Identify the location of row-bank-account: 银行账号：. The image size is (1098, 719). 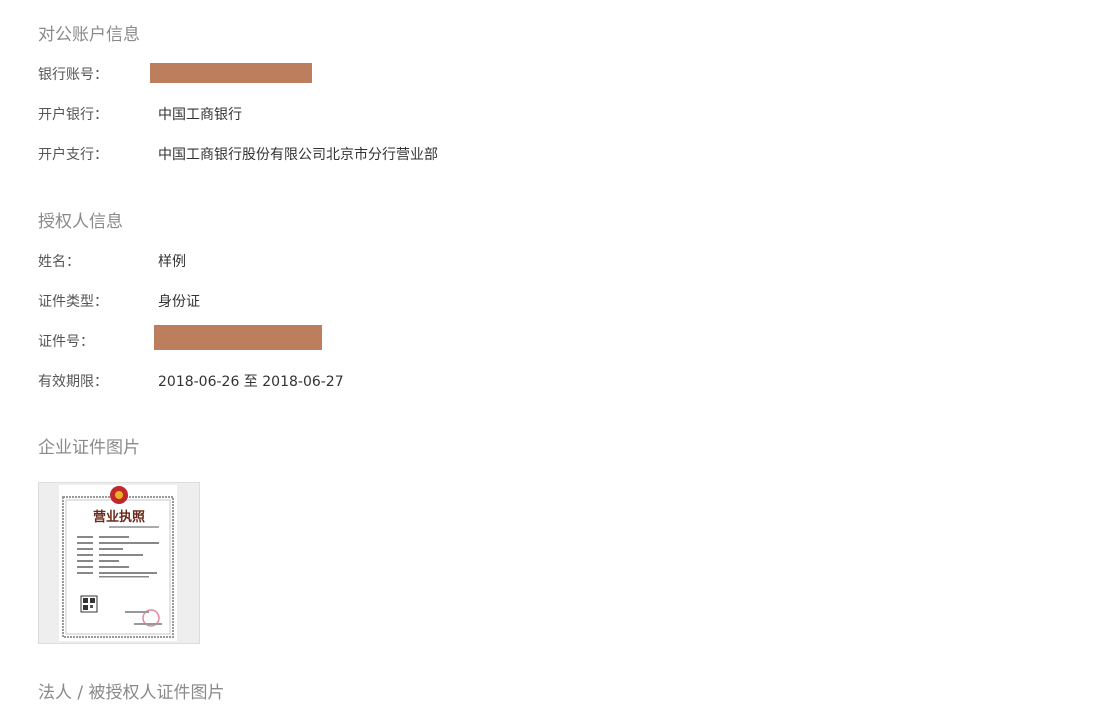
(98, 74).